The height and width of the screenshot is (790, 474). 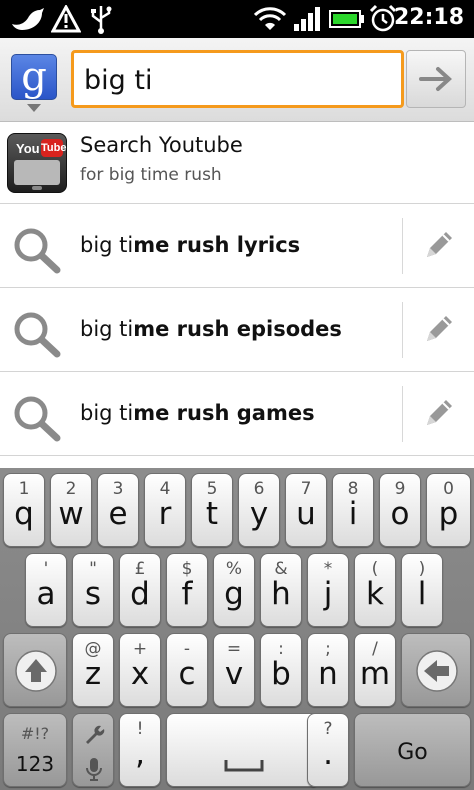 What do you see at coordinates (35, 750) in the screenshot?
I see `symbols-key: #!? 123` at bounding box center [35, 750].